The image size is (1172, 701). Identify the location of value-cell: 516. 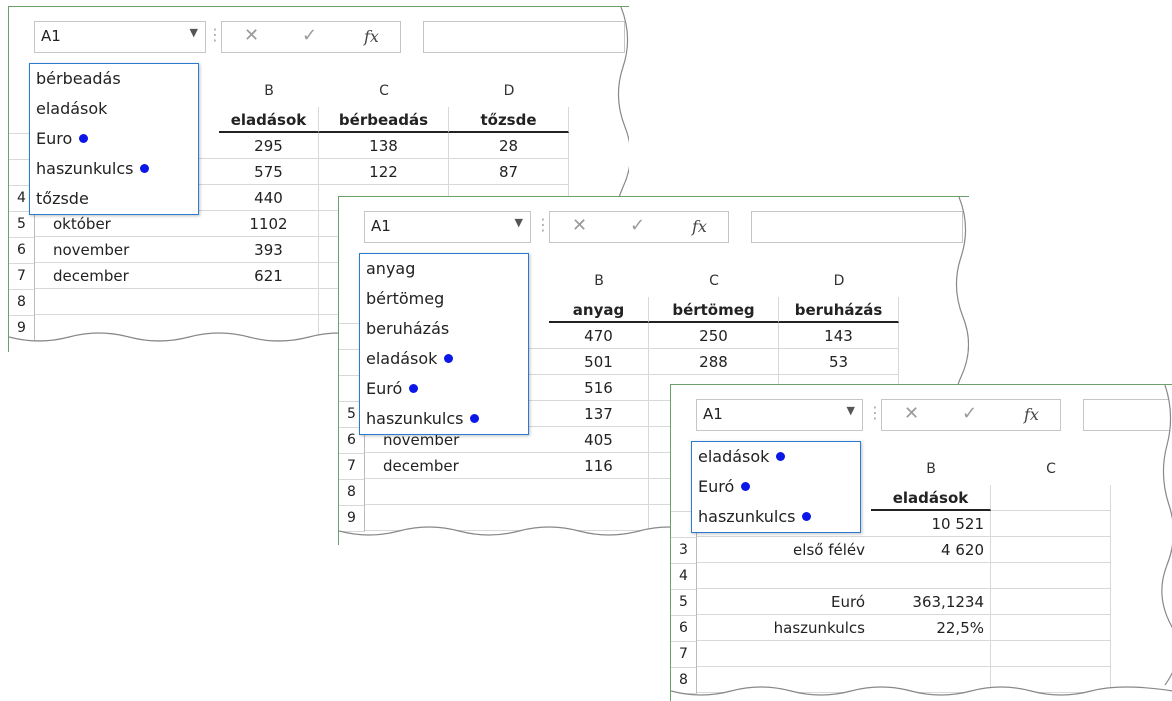
(599, 388).